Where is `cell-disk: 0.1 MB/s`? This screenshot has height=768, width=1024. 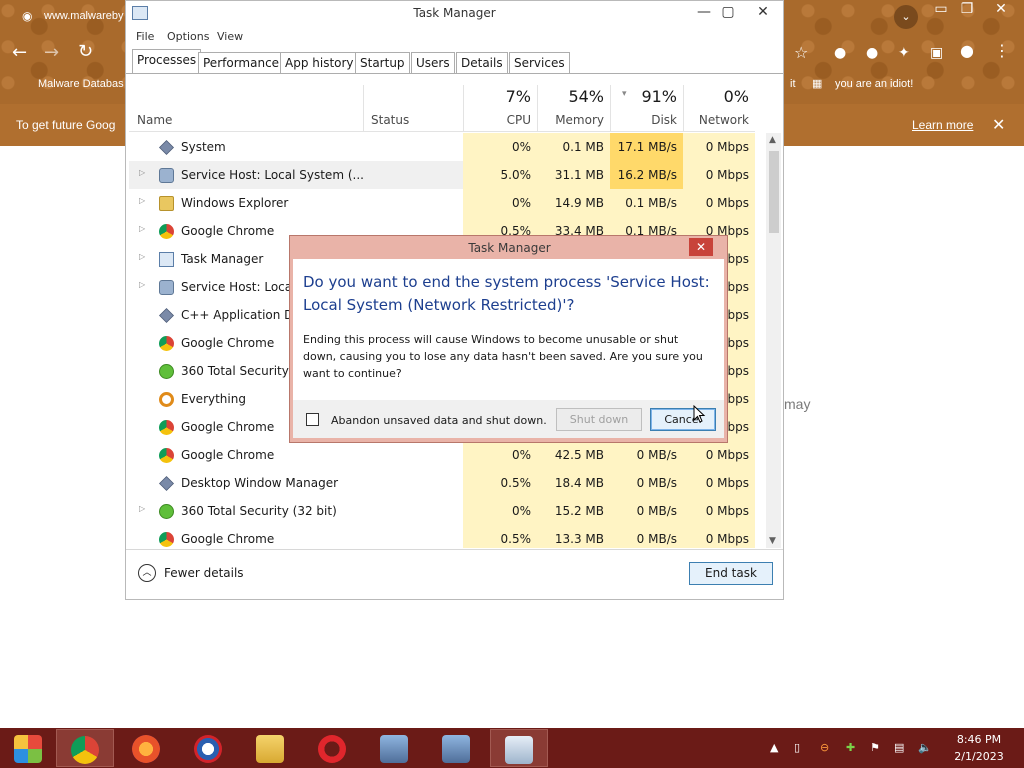
cell-disk: 0.1 MB/s is located at coordinates (646, 203).